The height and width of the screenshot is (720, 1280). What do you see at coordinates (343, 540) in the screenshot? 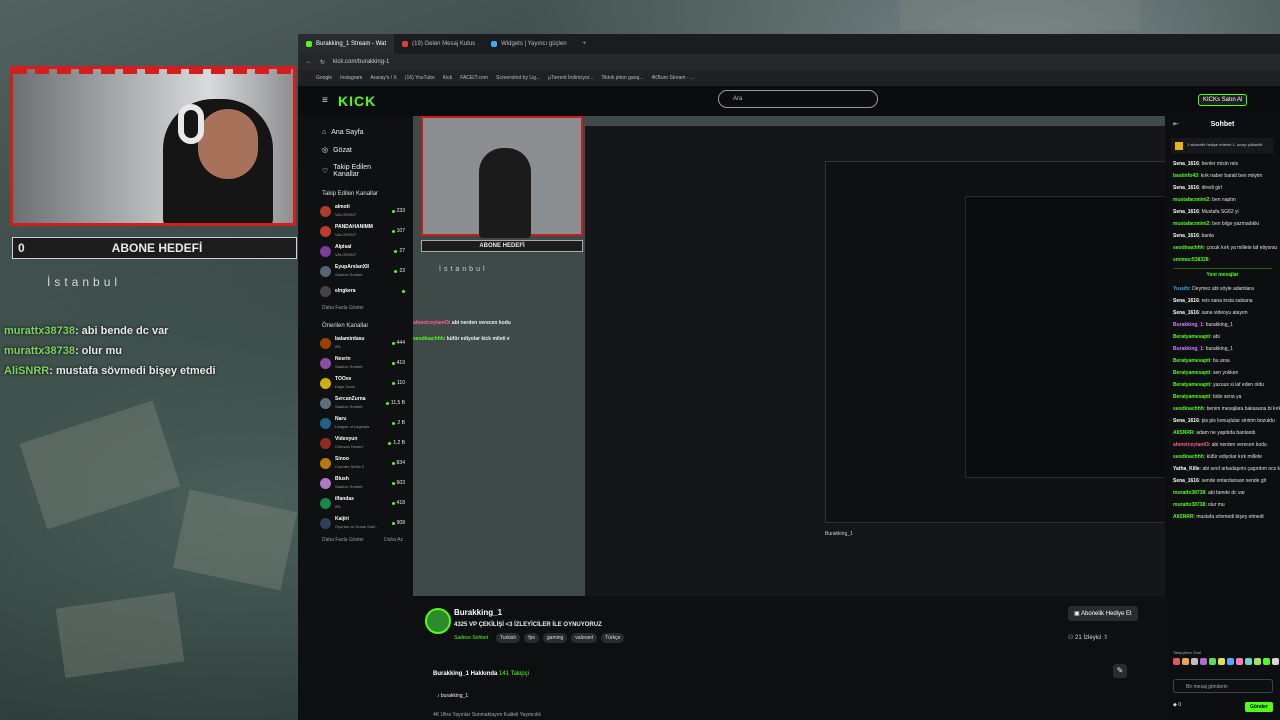
I see `suggested-show-more: Daha Fazla Göster` at bounding box center [343, 540].